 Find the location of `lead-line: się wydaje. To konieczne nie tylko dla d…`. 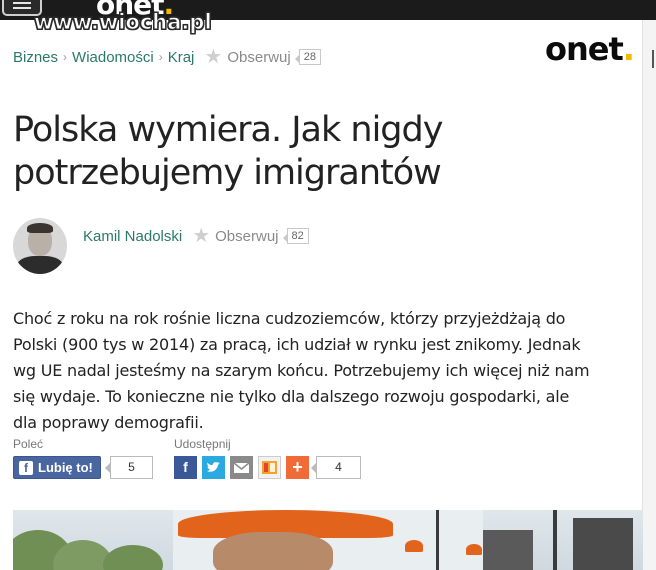

lead-line: się wydaje. To konieczne nie tylko dla d… is located at coordinates (291, 396).